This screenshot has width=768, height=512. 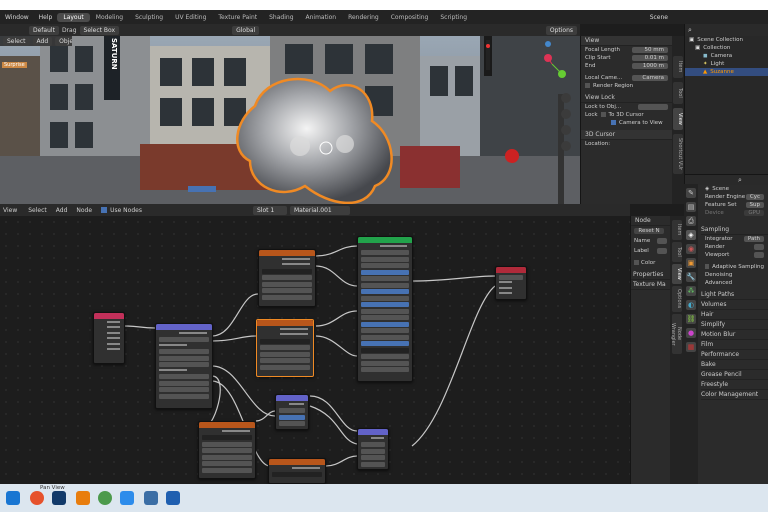 What do you see at coordinates (319, 210) in the screenshot?
I see `material-dropdown: Material.001` at bounding box center [319, 210].